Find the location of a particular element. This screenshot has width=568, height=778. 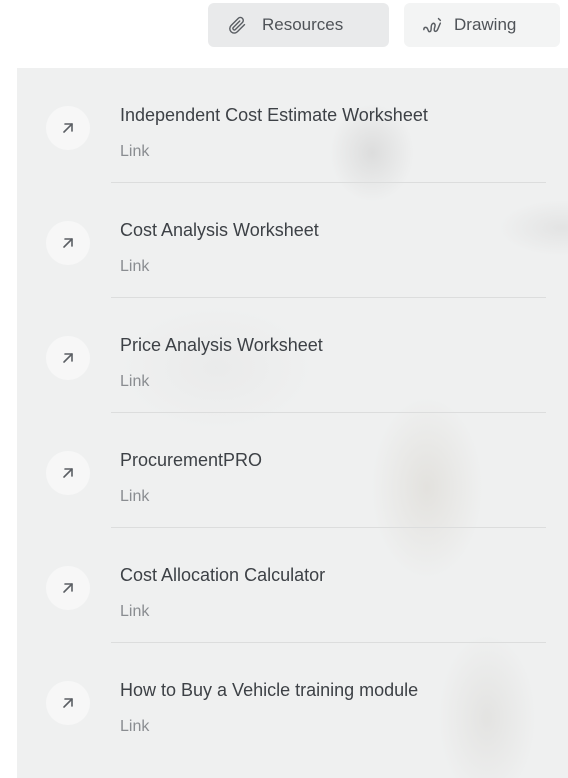

resource-item: ProcurementPRO Link is located at coordinates (292, 470).